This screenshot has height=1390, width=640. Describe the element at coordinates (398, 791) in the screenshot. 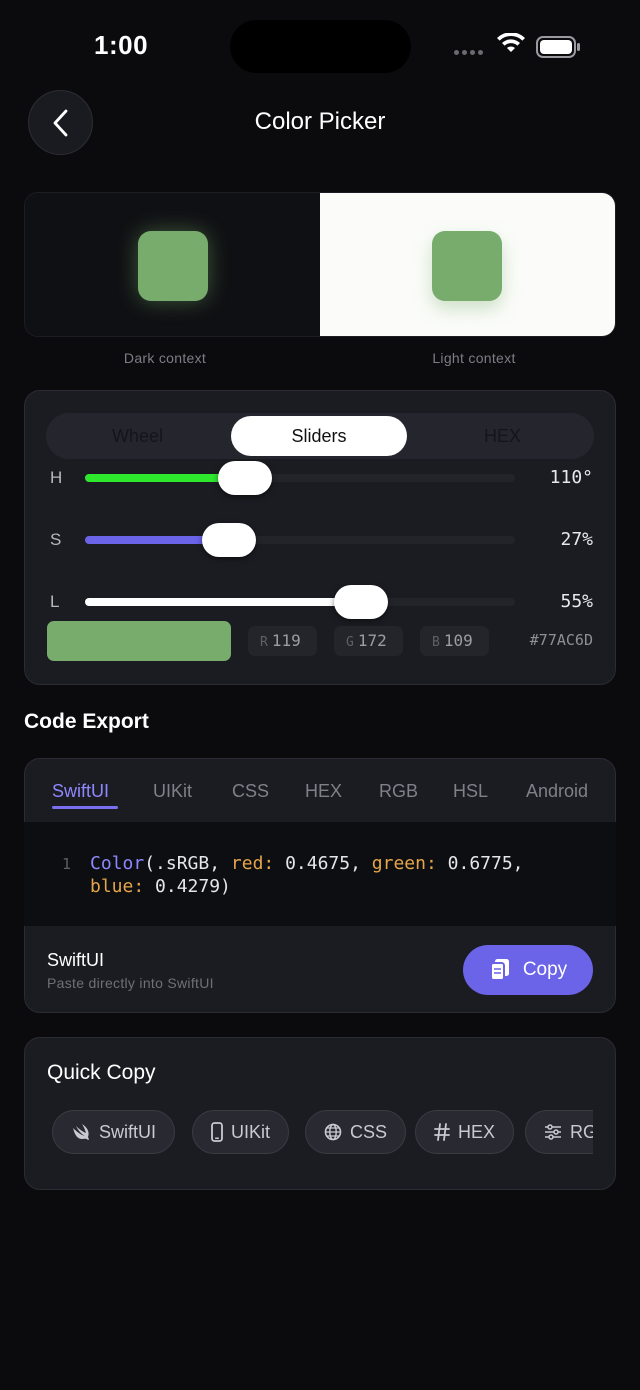

I see `export-tab-rgb: RGB` at that location.